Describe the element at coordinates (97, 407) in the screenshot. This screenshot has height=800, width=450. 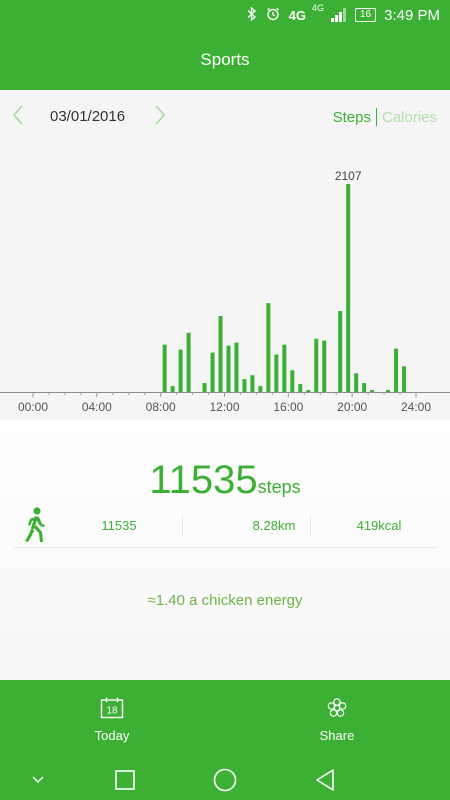
I see `x-tick-label: 04:00` at that location.